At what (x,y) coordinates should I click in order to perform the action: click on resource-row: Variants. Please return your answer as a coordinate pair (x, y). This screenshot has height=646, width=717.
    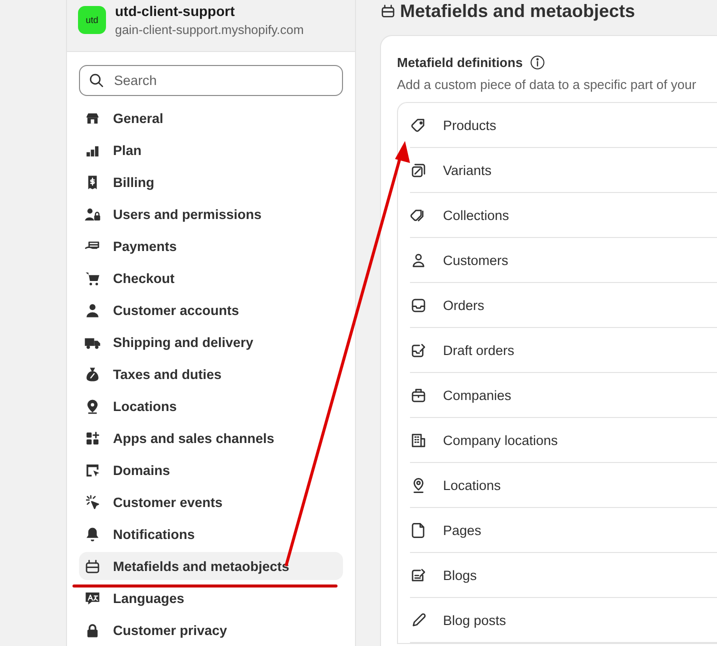
    Looking at the image, I should click on (563, 170).